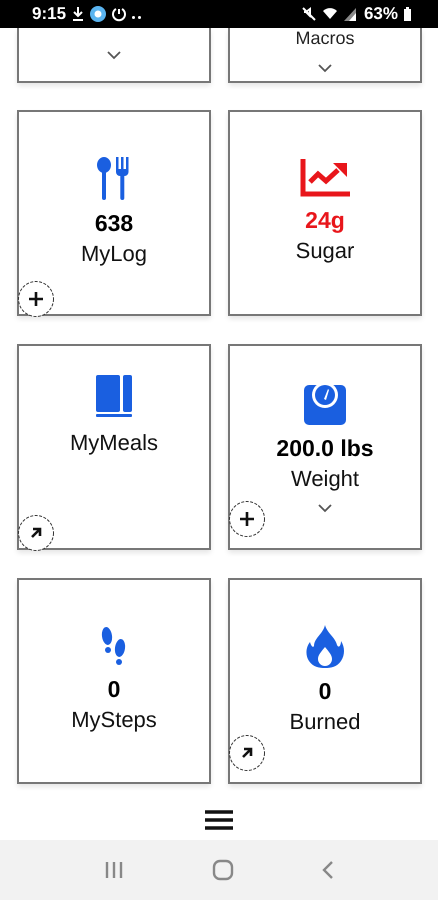 The image size is (438, 900). What do you see at coordinates (137, 17) in the screenshot?
I see `more-icon` at bounding box center [137, 17].